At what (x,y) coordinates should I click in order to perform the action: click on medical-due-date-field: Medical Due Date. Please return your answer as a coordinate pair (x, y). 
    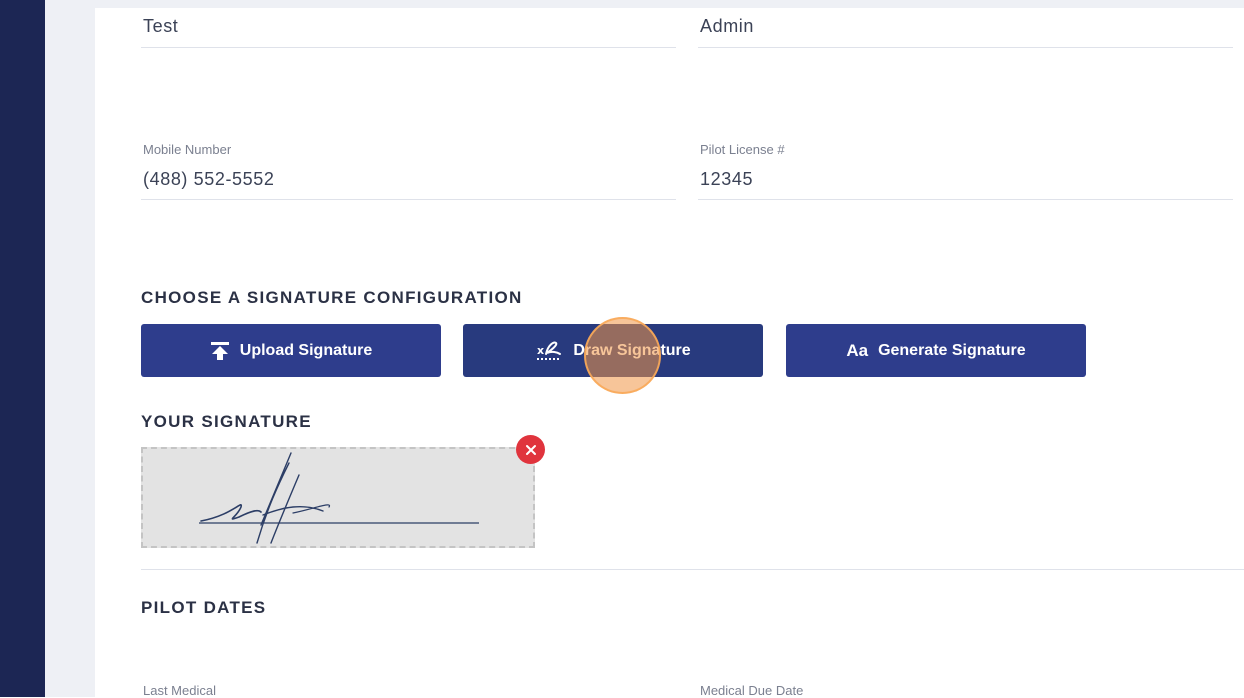
    Looking at the image, I should click on (965, 690).